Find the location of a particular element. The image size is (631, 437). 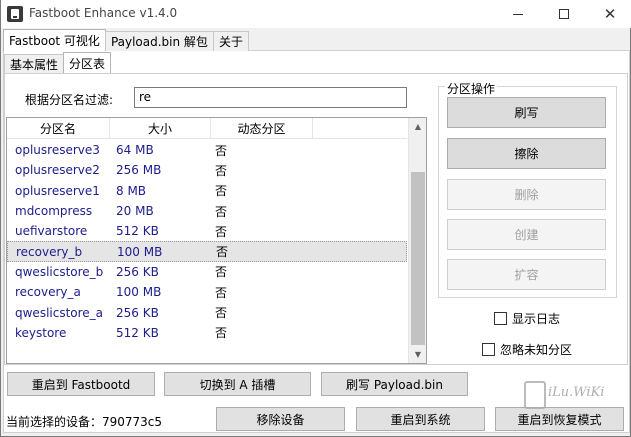

column-header-dynamic: 动态分区 is located at coordinates (262, 128).